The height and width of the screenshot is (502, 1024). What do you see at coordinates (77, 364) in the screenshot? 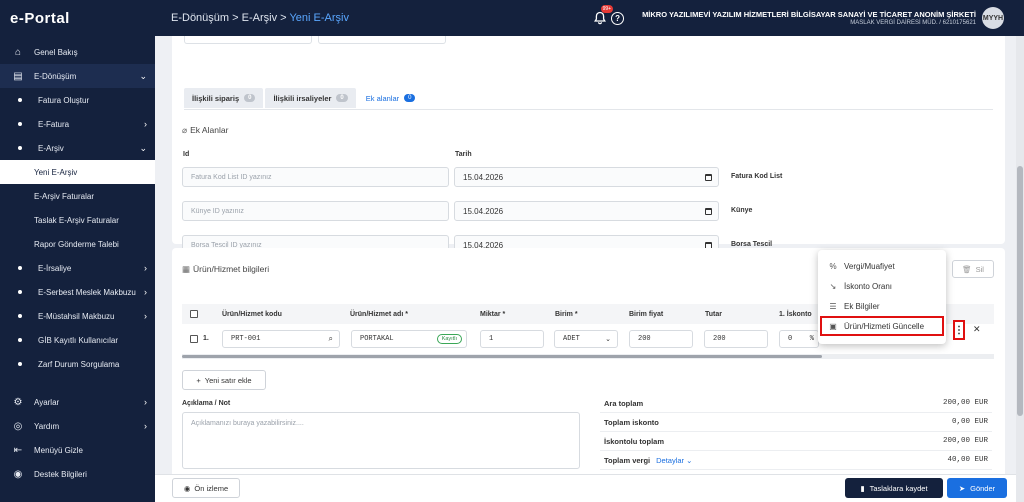
I see `sidebar-item-zarf-durum: Zarf Durum Sorgulama` at bounding box center [77, 364].